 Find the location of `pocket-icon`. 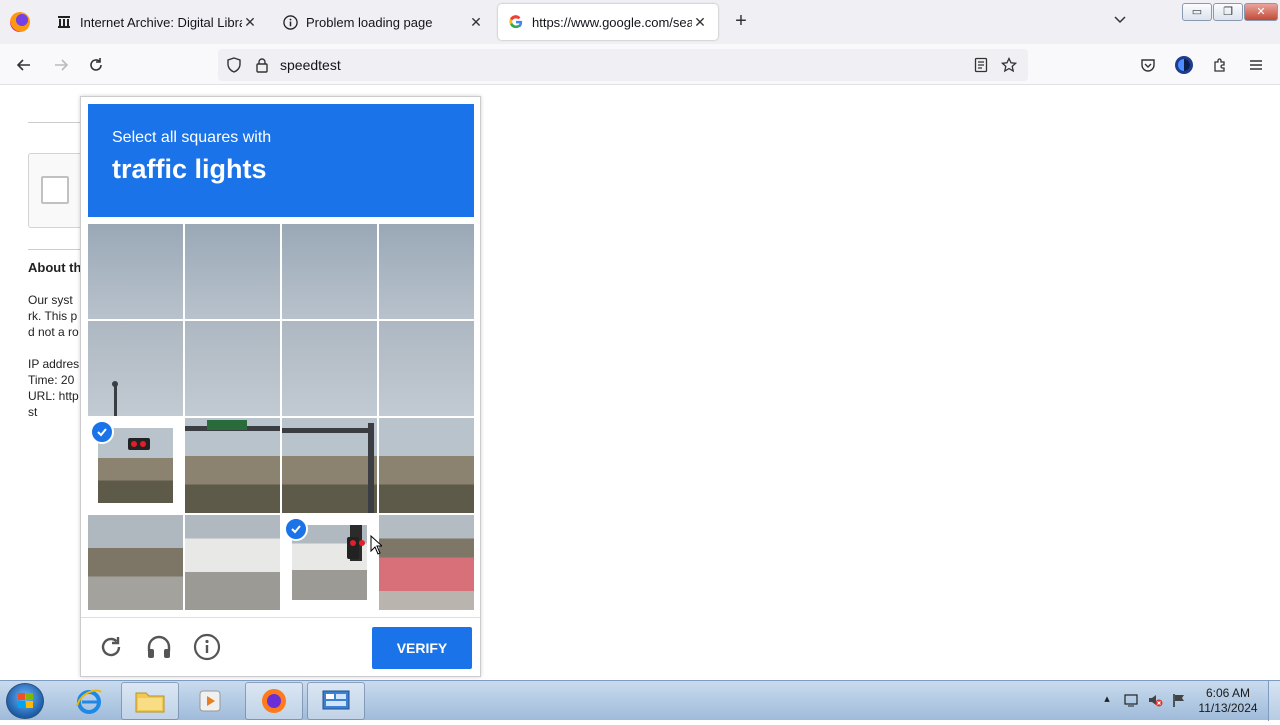

pocket-icon is located at coordinates (1148, 65).